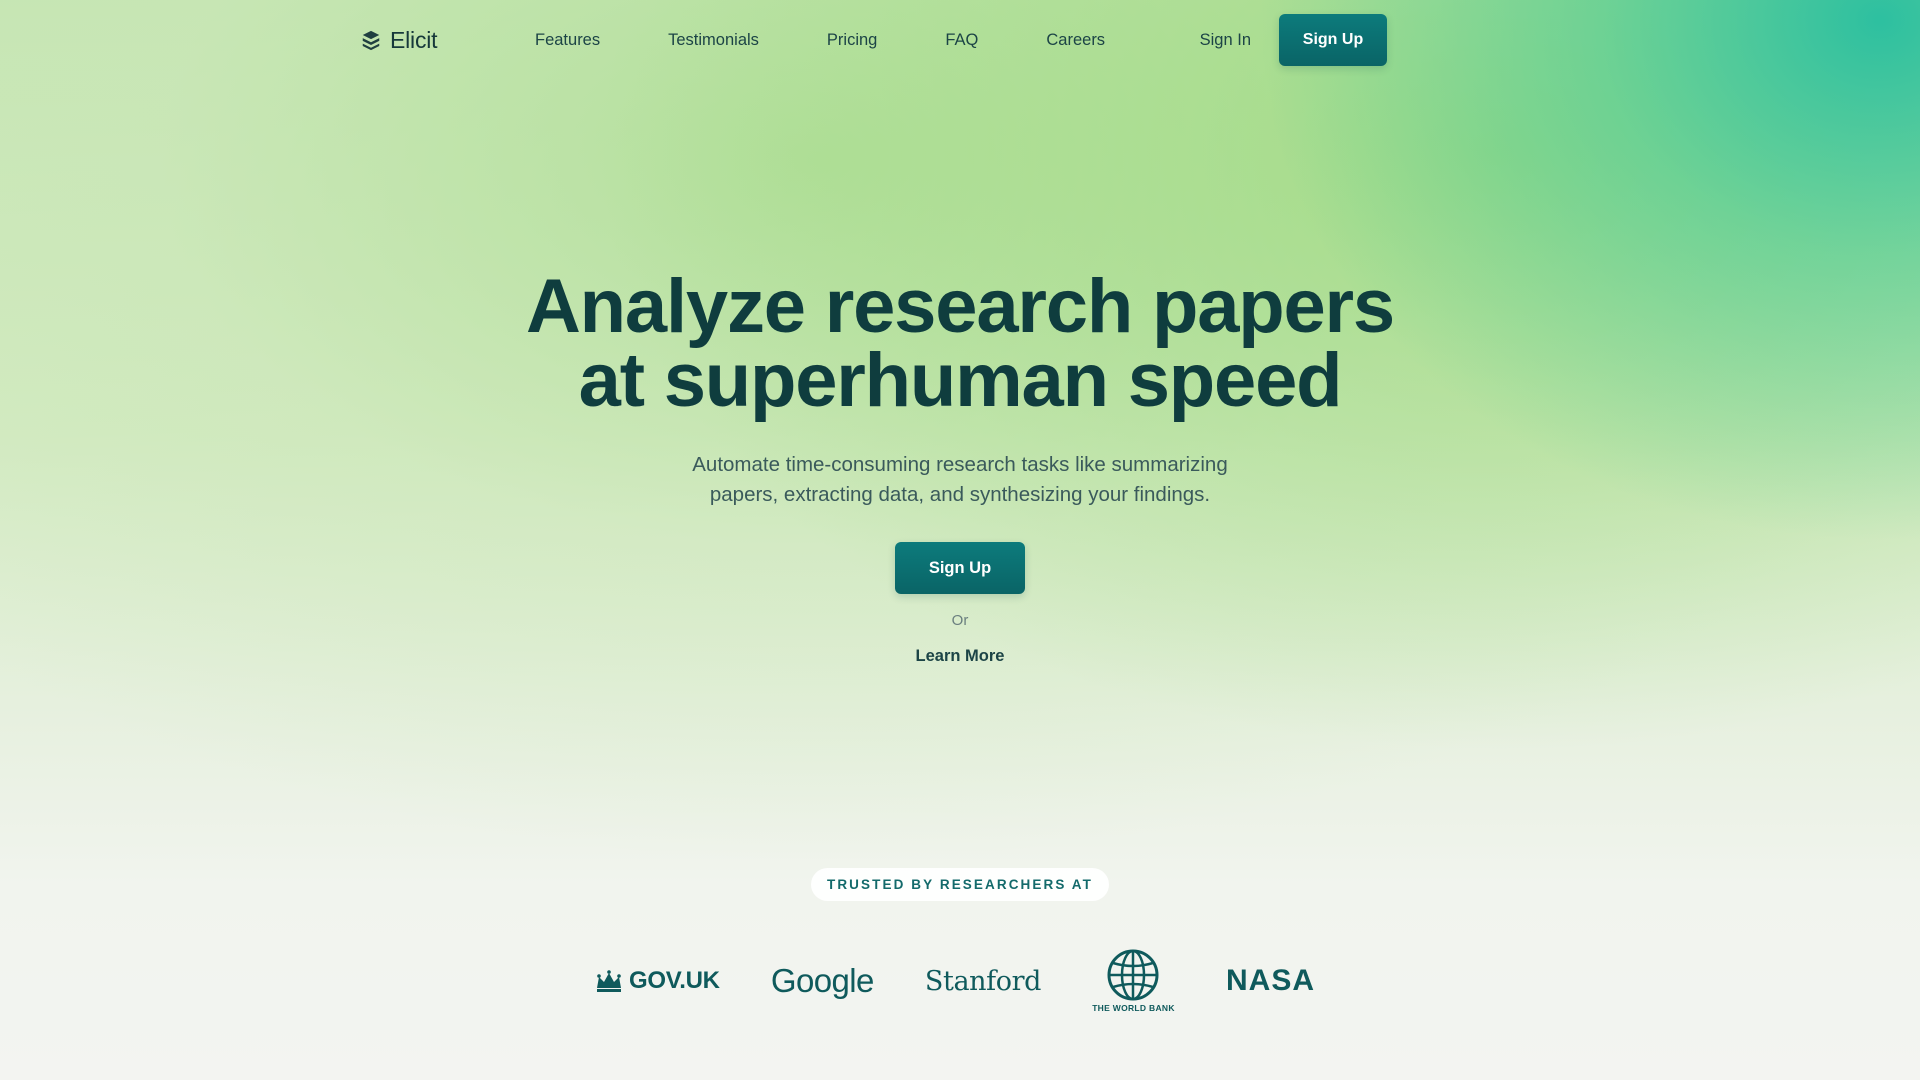 Image resolution: width=1920 pixels, height=1080 pixels. I want to click on nasa-logo: NASA, so click(1270, 981).